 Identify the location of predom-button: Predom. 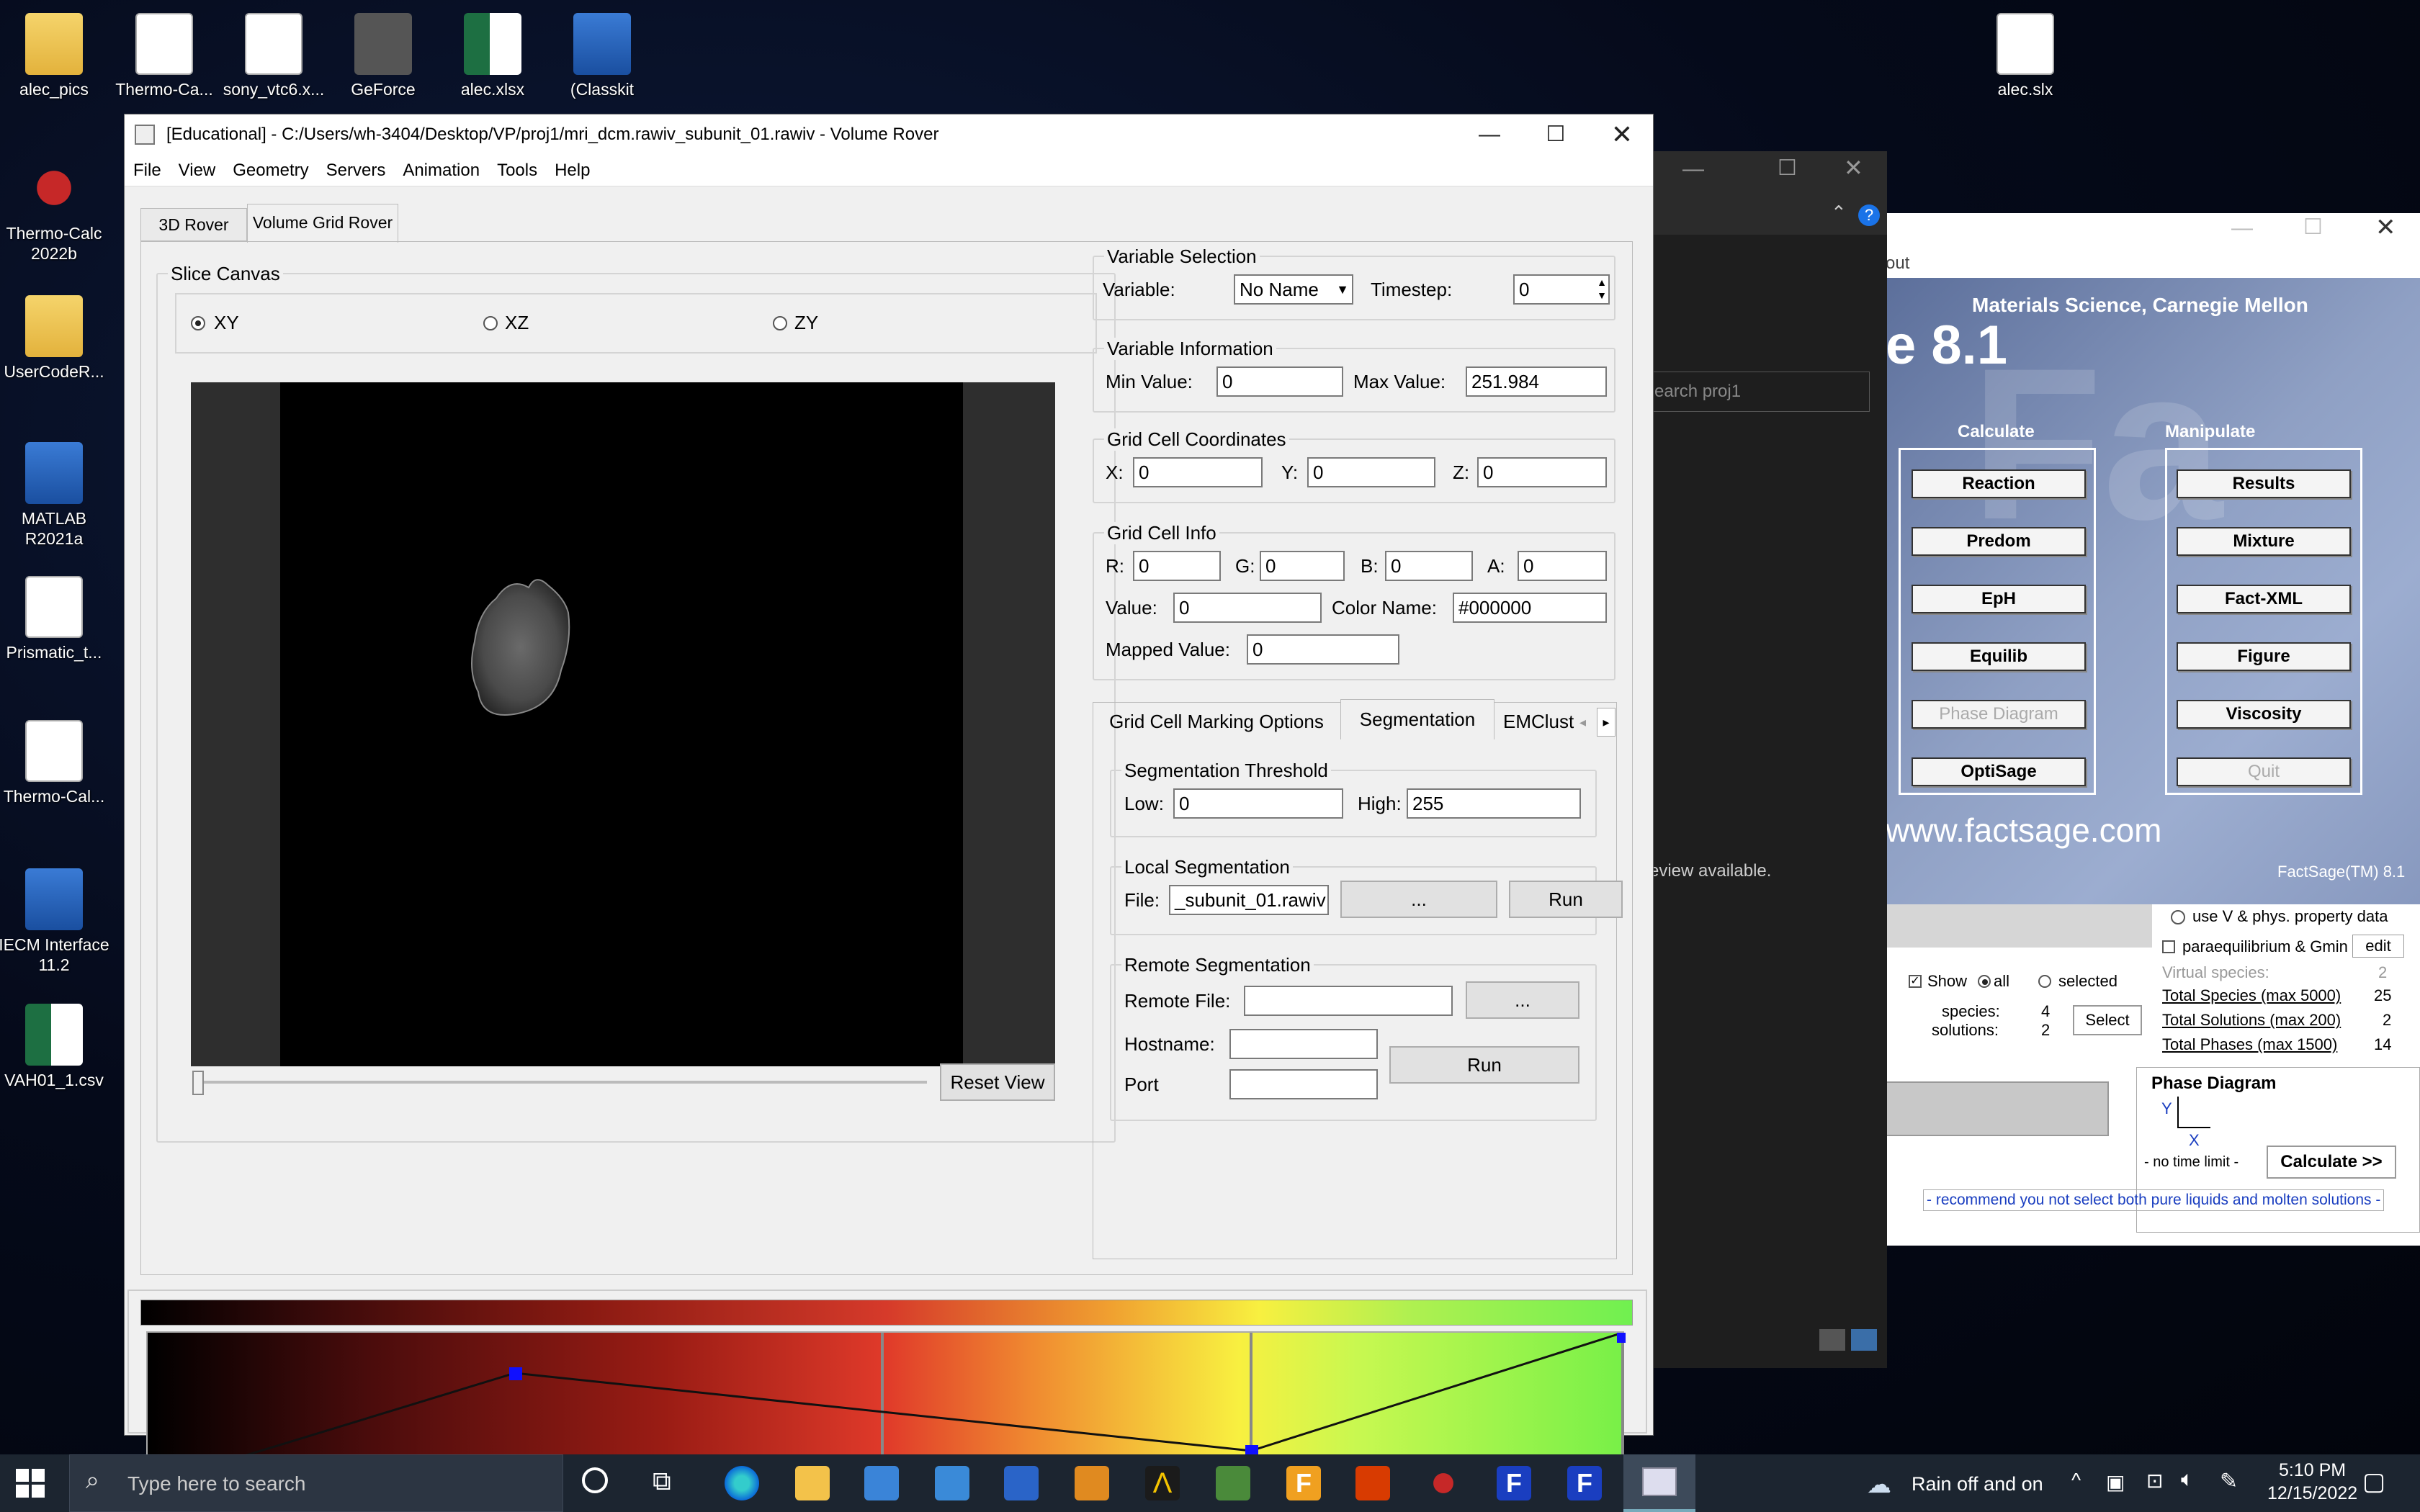
(1999, 541).